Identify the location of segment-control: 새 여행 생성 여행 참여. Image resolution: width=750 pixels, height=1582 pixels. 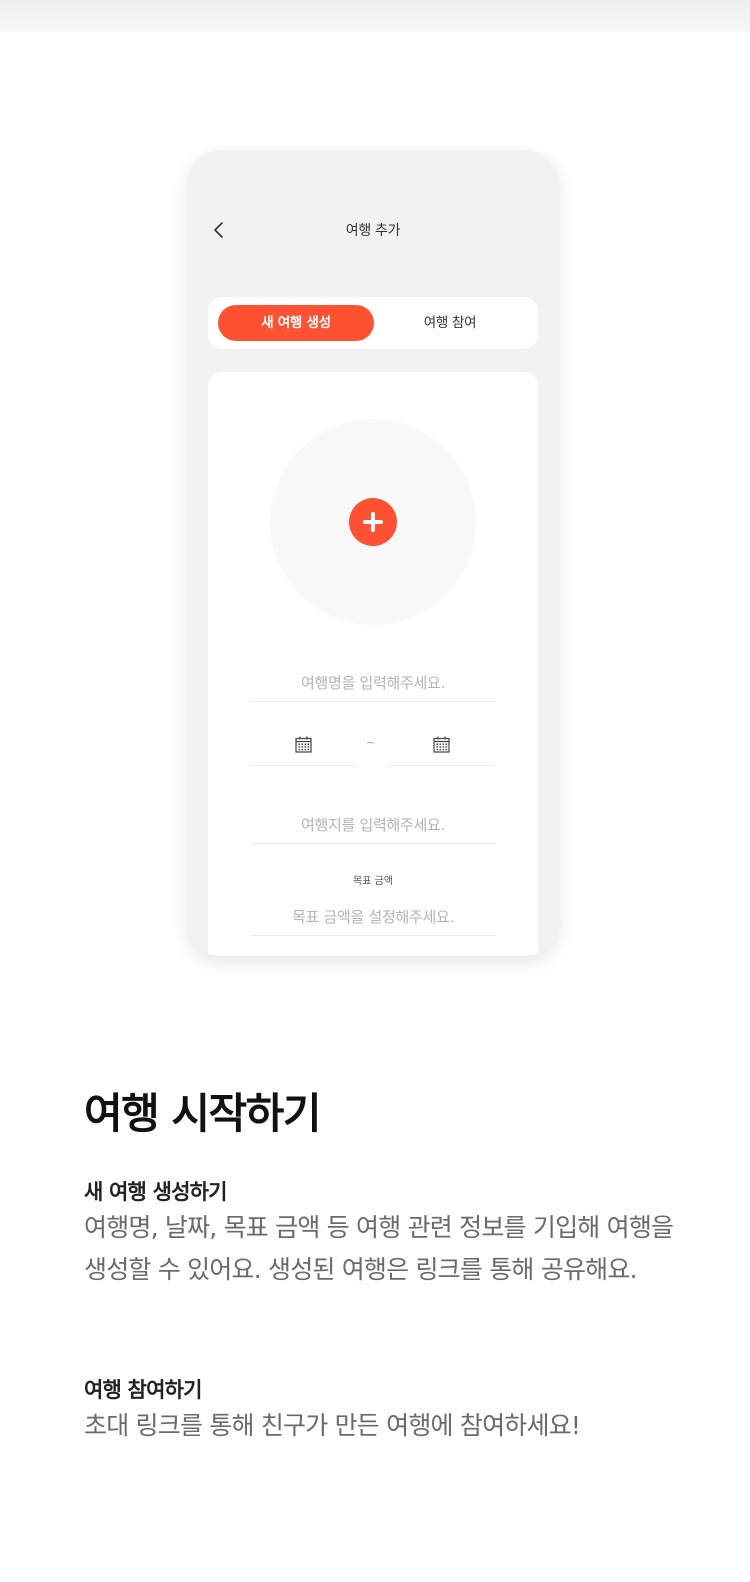
(373, 323).